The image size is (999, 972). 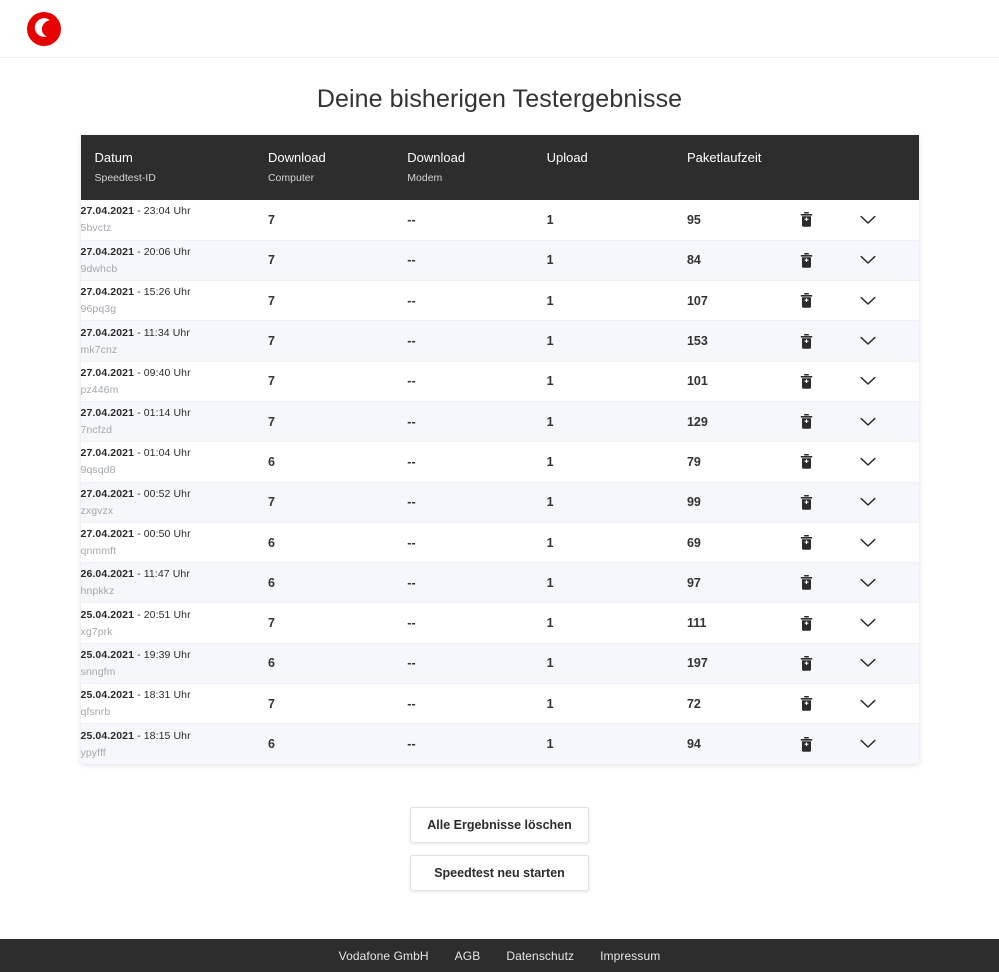 I want to click on cell-download-computer: 6, so click(x=271, y=744).